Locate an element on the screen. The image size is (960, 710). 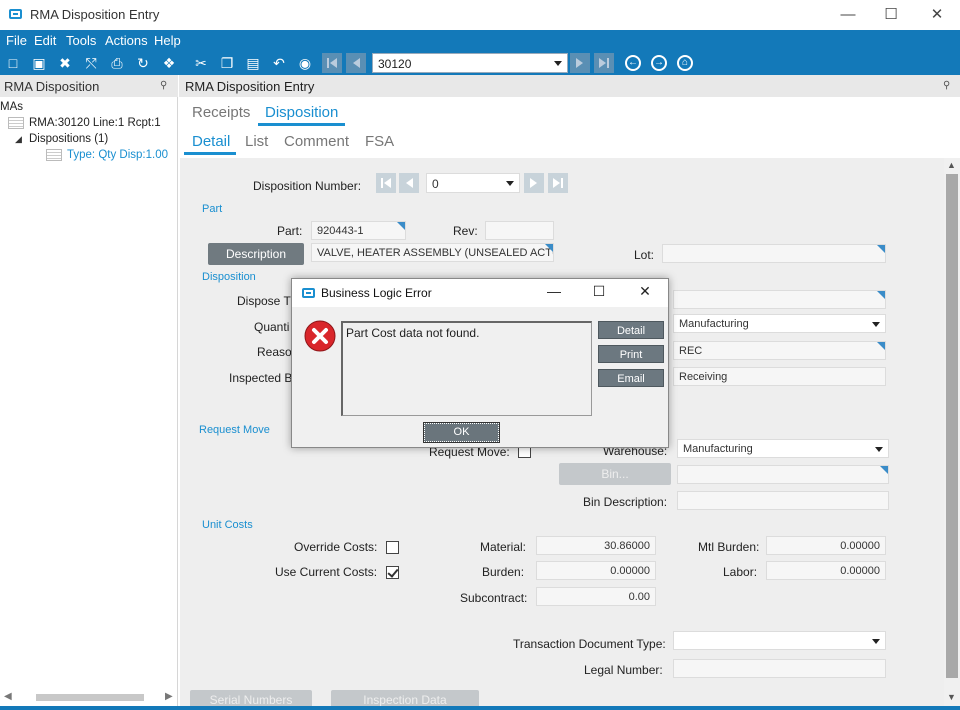
binoculars-icon: ◉ is located at coordinates (305, 63).